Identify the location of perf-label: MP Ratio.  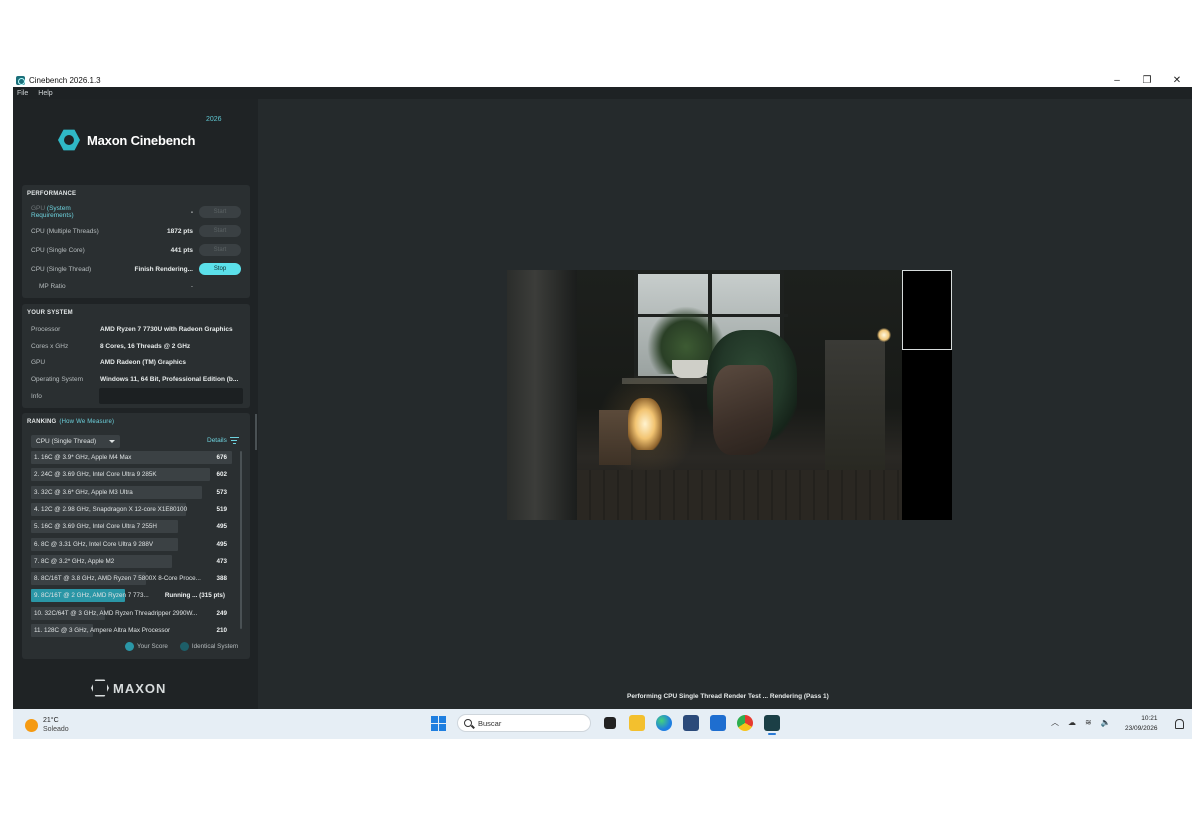
(52, 286).